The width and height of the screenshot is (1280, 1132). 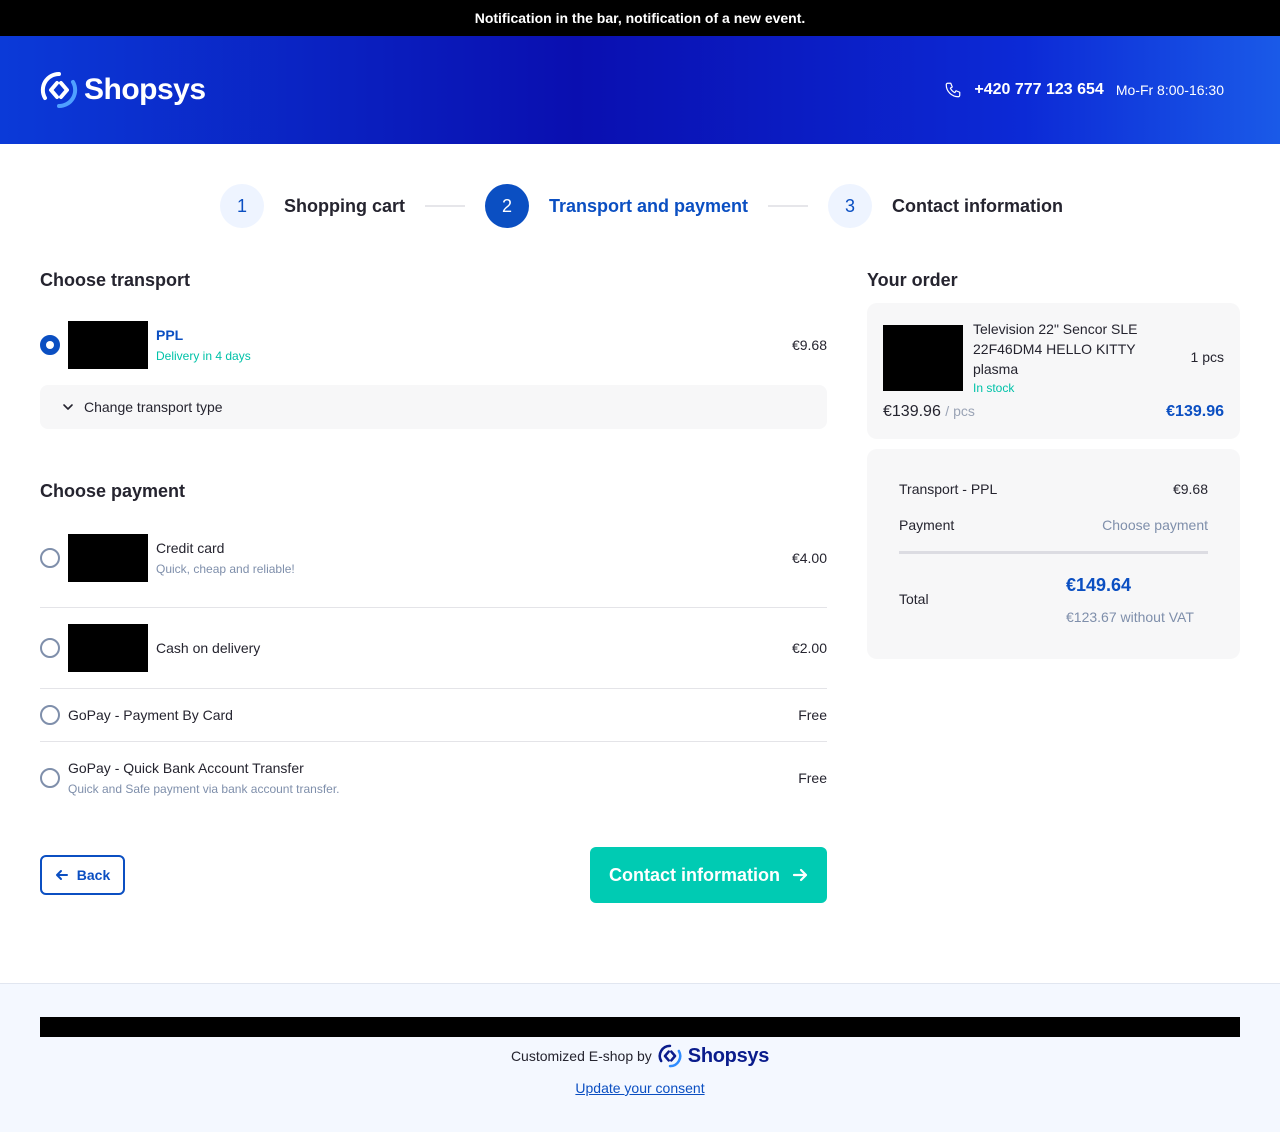 I want to click on step-label: Transport and payment, so click(x=649, y=205).